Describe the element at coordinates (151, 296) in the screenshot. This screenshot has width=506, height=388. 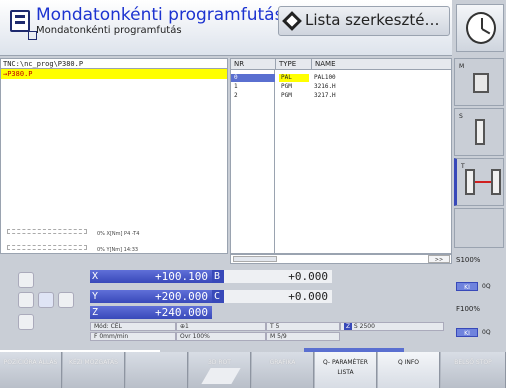
I see `axis-row-y: Y +200.000` at that location.